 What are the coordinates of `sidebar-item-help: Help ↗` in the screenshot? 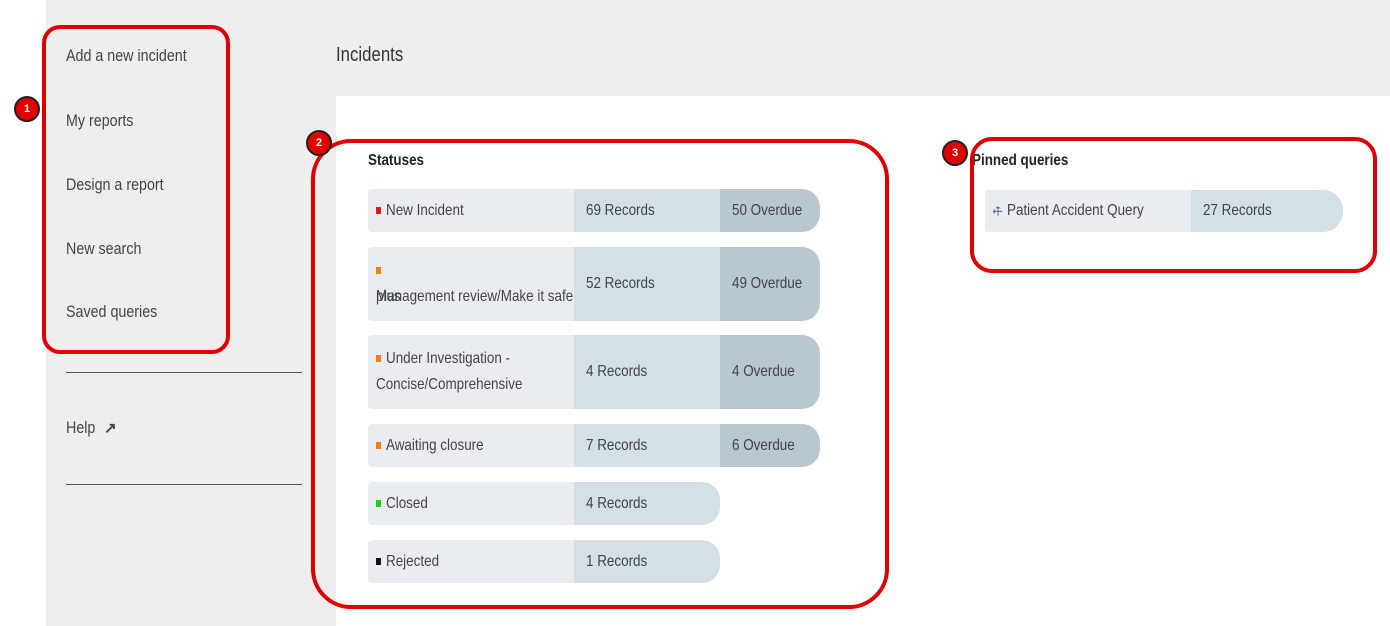 It's located at (91, 428).